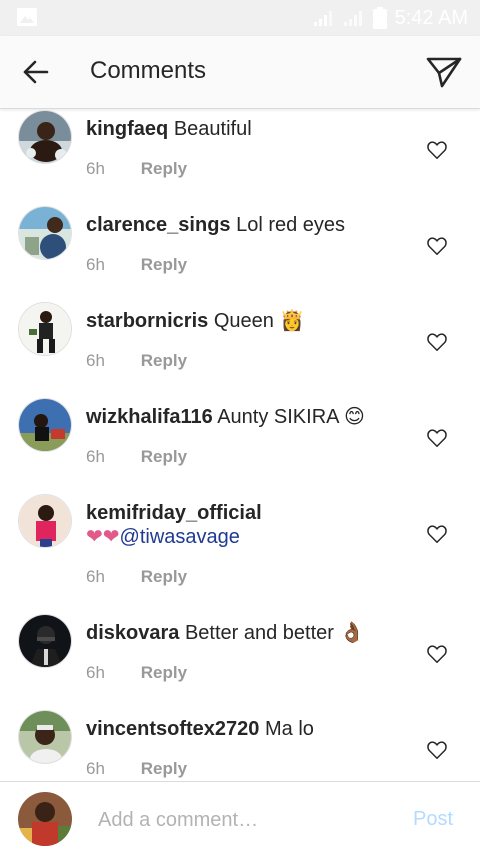 Image resolution: width=480 pixels, height=855 pixels. I want to click on comment-username: wizkhalifa116, so click(149, 417).